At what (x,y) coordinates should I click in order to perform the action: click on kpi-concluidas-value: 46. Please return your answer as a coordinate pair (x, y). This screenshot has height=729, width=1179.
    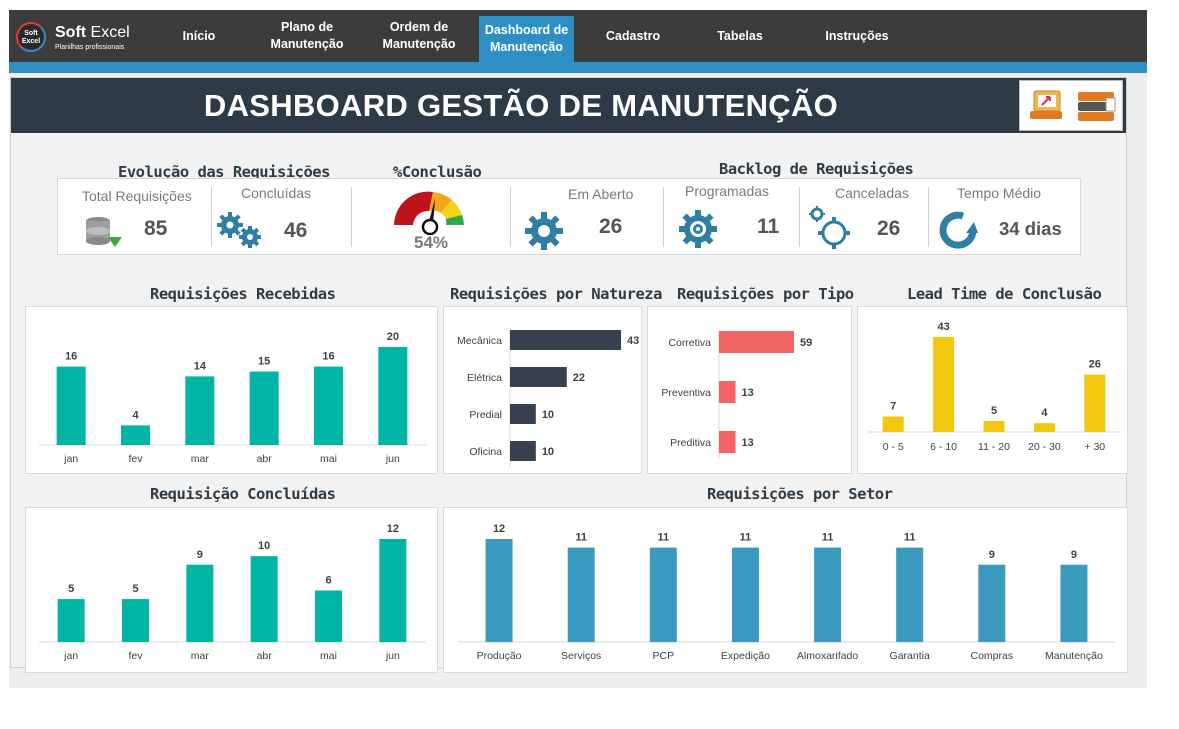
    Looking at the image, I should click on (296, 230).